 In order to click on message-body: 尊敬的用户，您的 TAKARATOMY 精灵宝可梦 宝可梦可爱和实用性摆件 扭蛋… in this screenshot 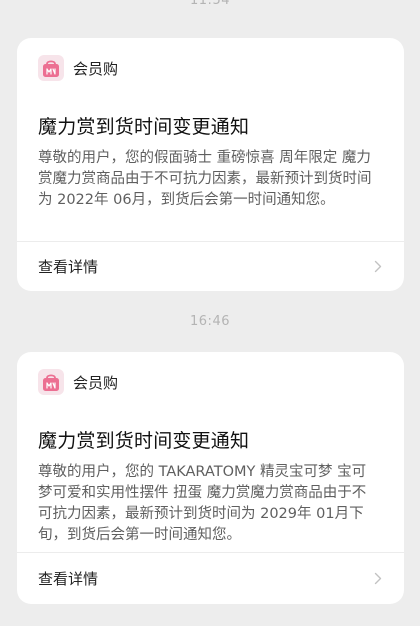, I will do `click(202, 503)`.